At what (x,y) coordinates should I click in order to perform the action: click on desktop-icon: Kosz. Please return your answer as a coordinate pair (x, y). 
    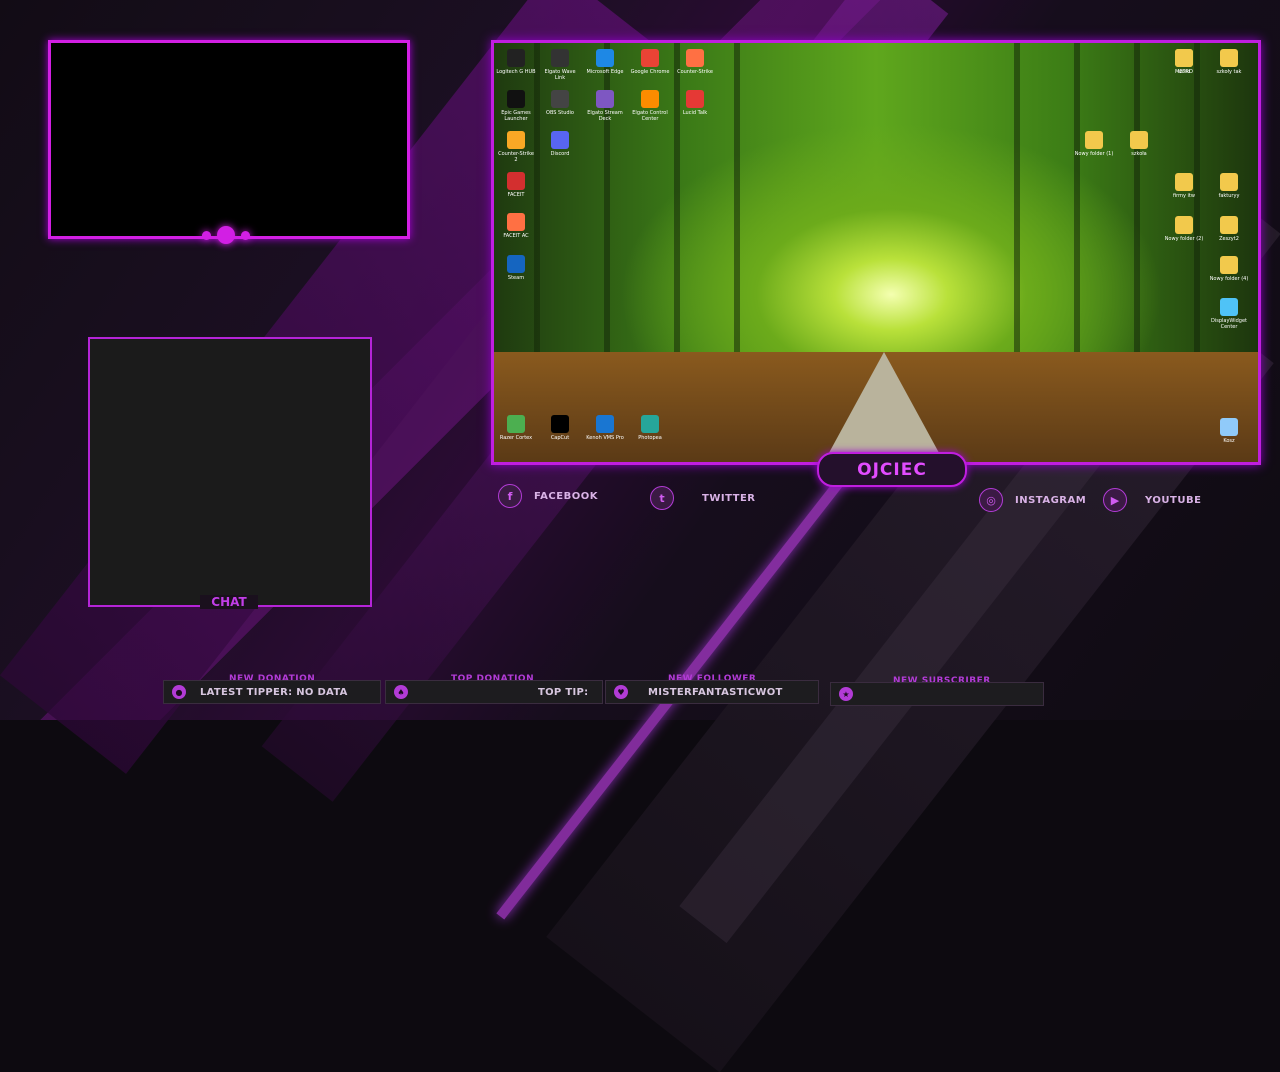
    Looking at the image, I should click on (1229, 431).